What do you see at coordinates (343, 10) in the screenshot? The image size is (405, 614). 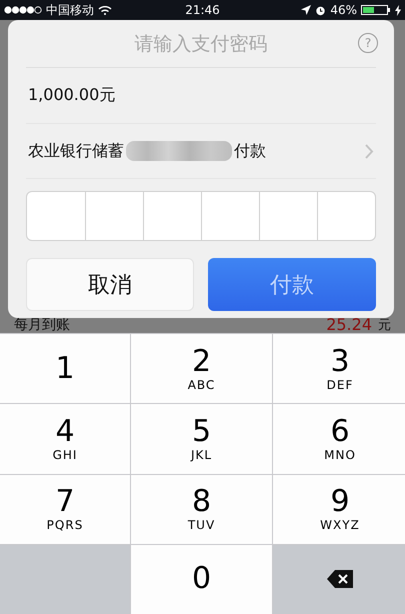 I see `battery-percent: 46%` at bounding box center [343, 10].